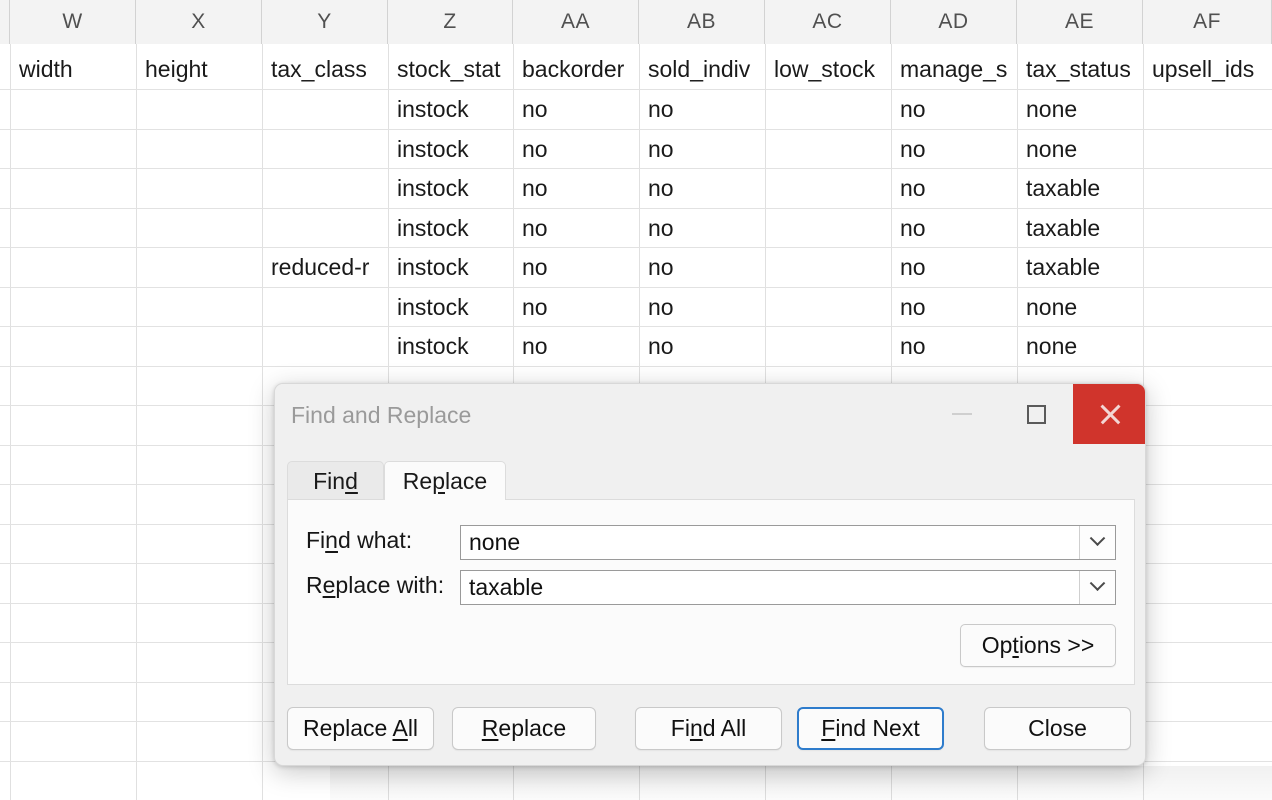 This screenshot has height=800, width=1272. I want to click on cell-header-stock-status: stock_stat, so click(450, 69).